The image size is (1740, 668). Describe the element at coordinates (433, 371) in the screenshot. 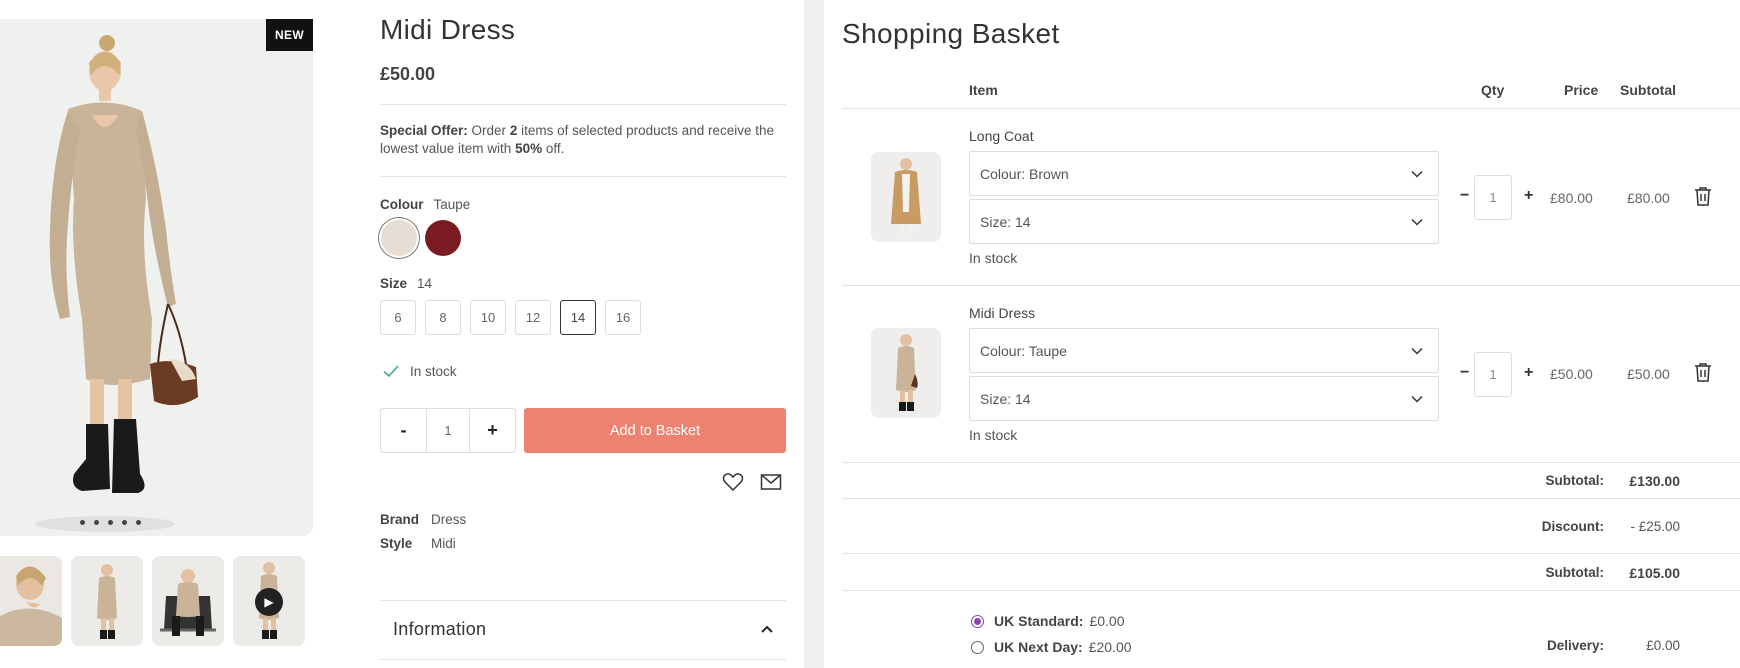

I see `stock-text: In stock` at that location.